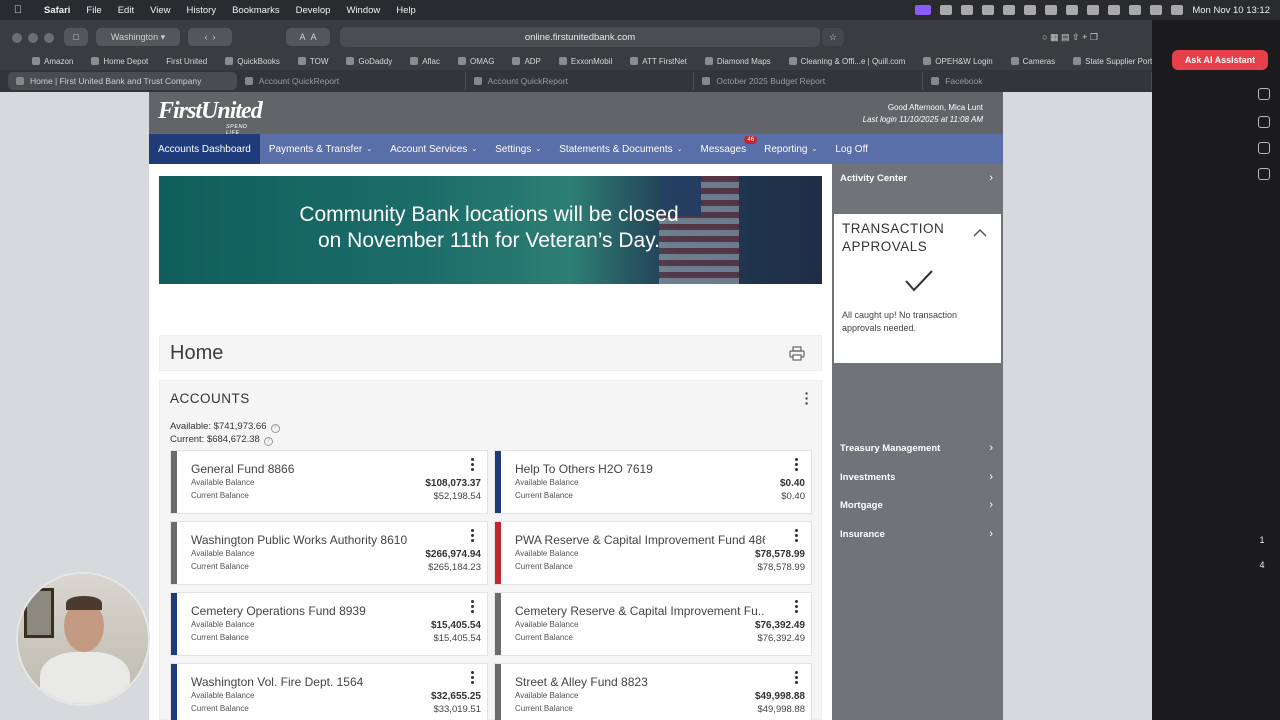 This screenshot has width=1280, height=720. I want to click on nav-account-services: Account Services ⌄, so click(433, 149).